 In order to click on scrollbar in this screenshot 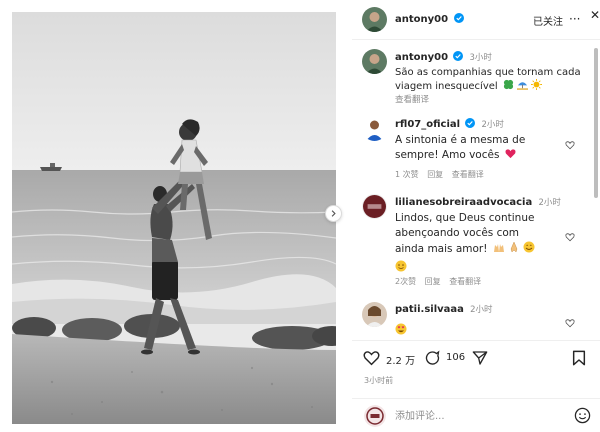, I will do `click(596, 190)`.